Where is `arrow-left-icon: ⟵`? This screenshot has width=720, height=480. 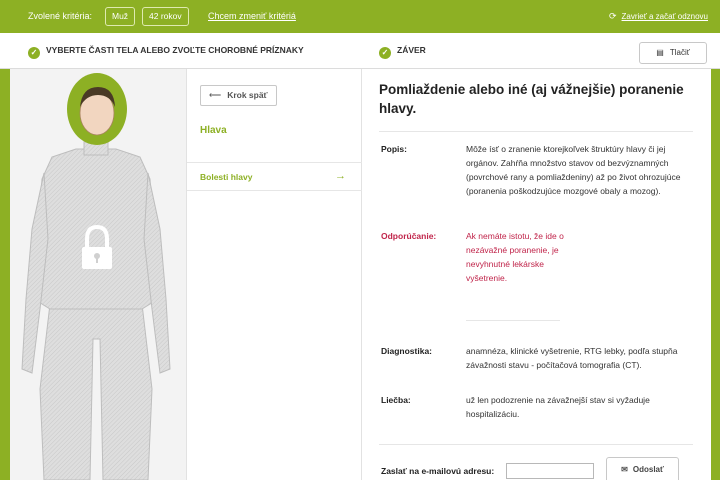
arrow-left-icon: ⟵ is located at coordinates (215, 95).